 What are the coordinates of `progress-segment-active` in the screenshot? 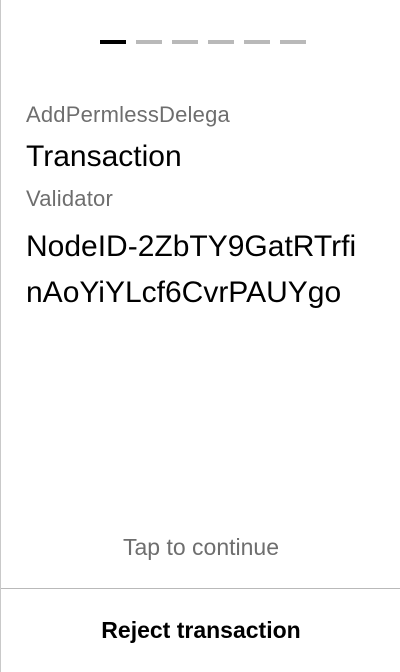 It's located at (113, 42).